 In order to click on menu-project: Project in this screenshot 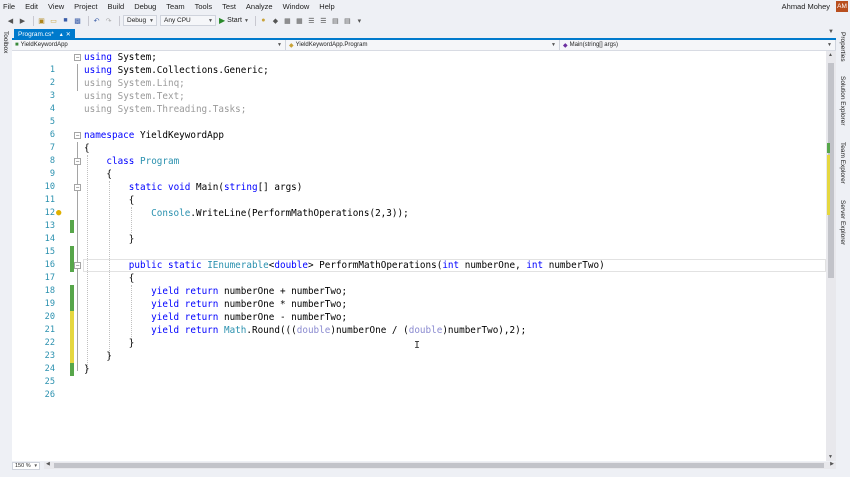, I will do `click(85, 6)`.